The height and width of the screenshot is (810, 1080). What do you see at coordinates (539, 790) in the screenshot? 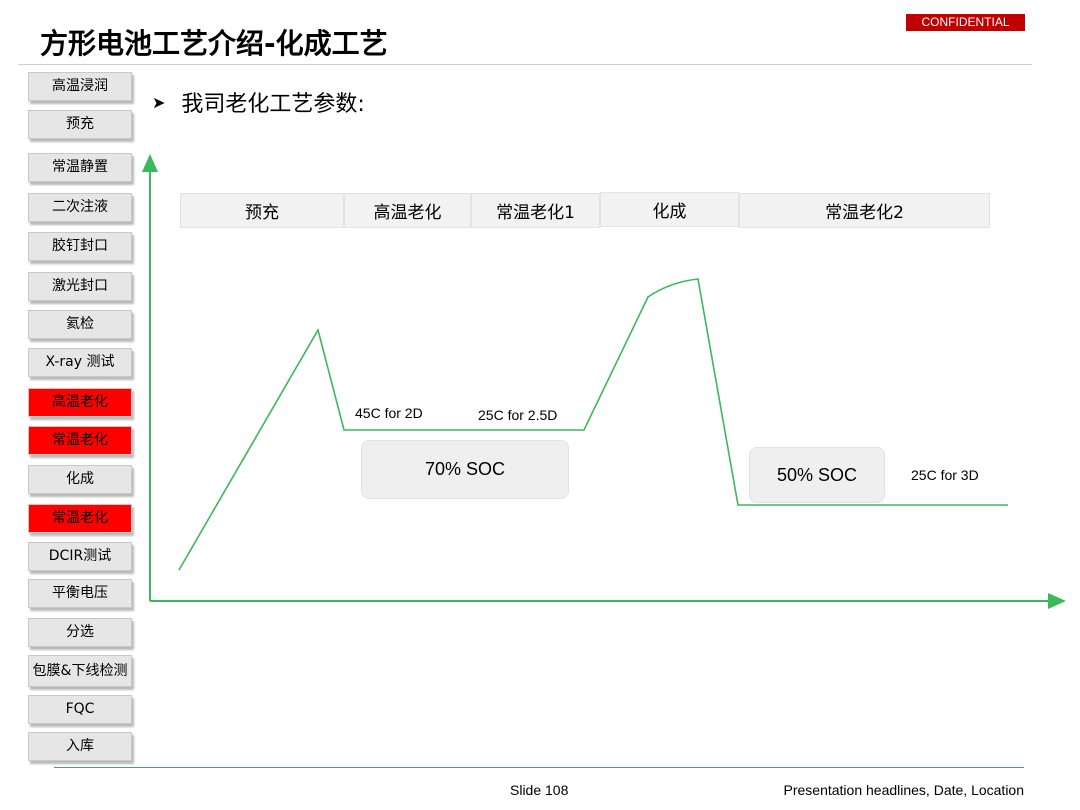
I see `slide-number: Slide 108` at bounding box center [539, 790].